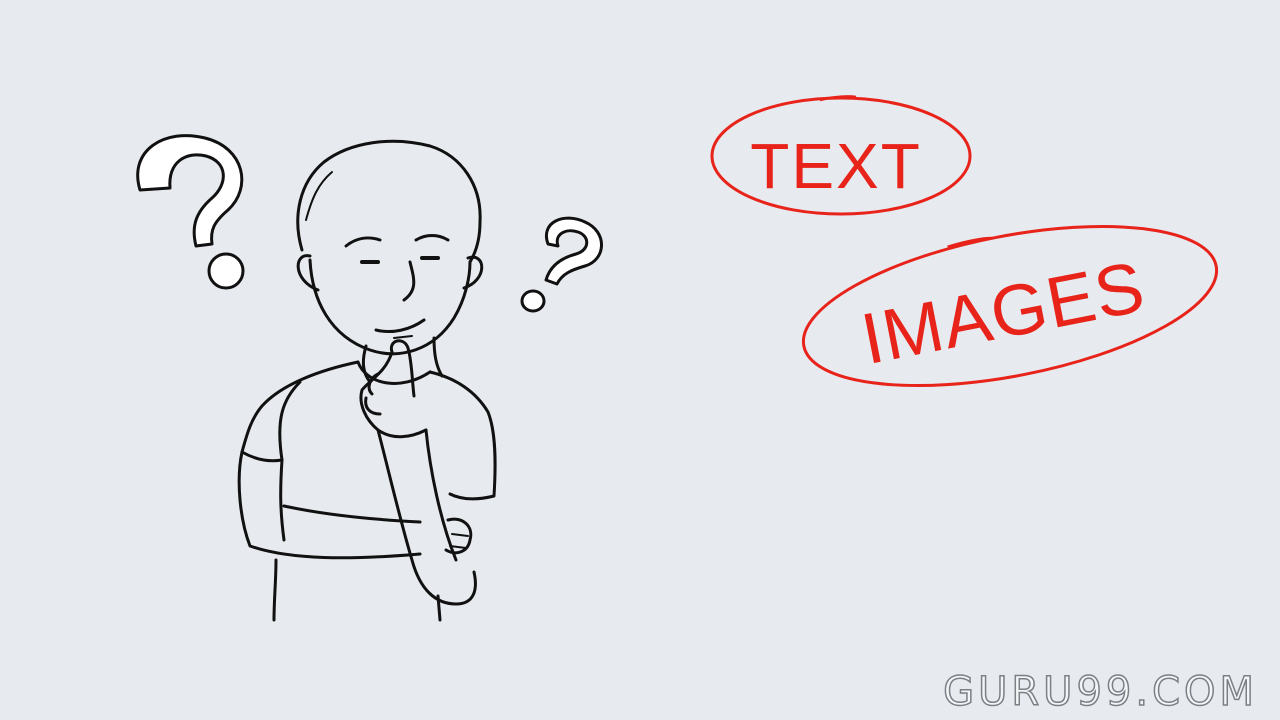  I want to click on images-label-circle: IMAGES, so click(1010, 306).